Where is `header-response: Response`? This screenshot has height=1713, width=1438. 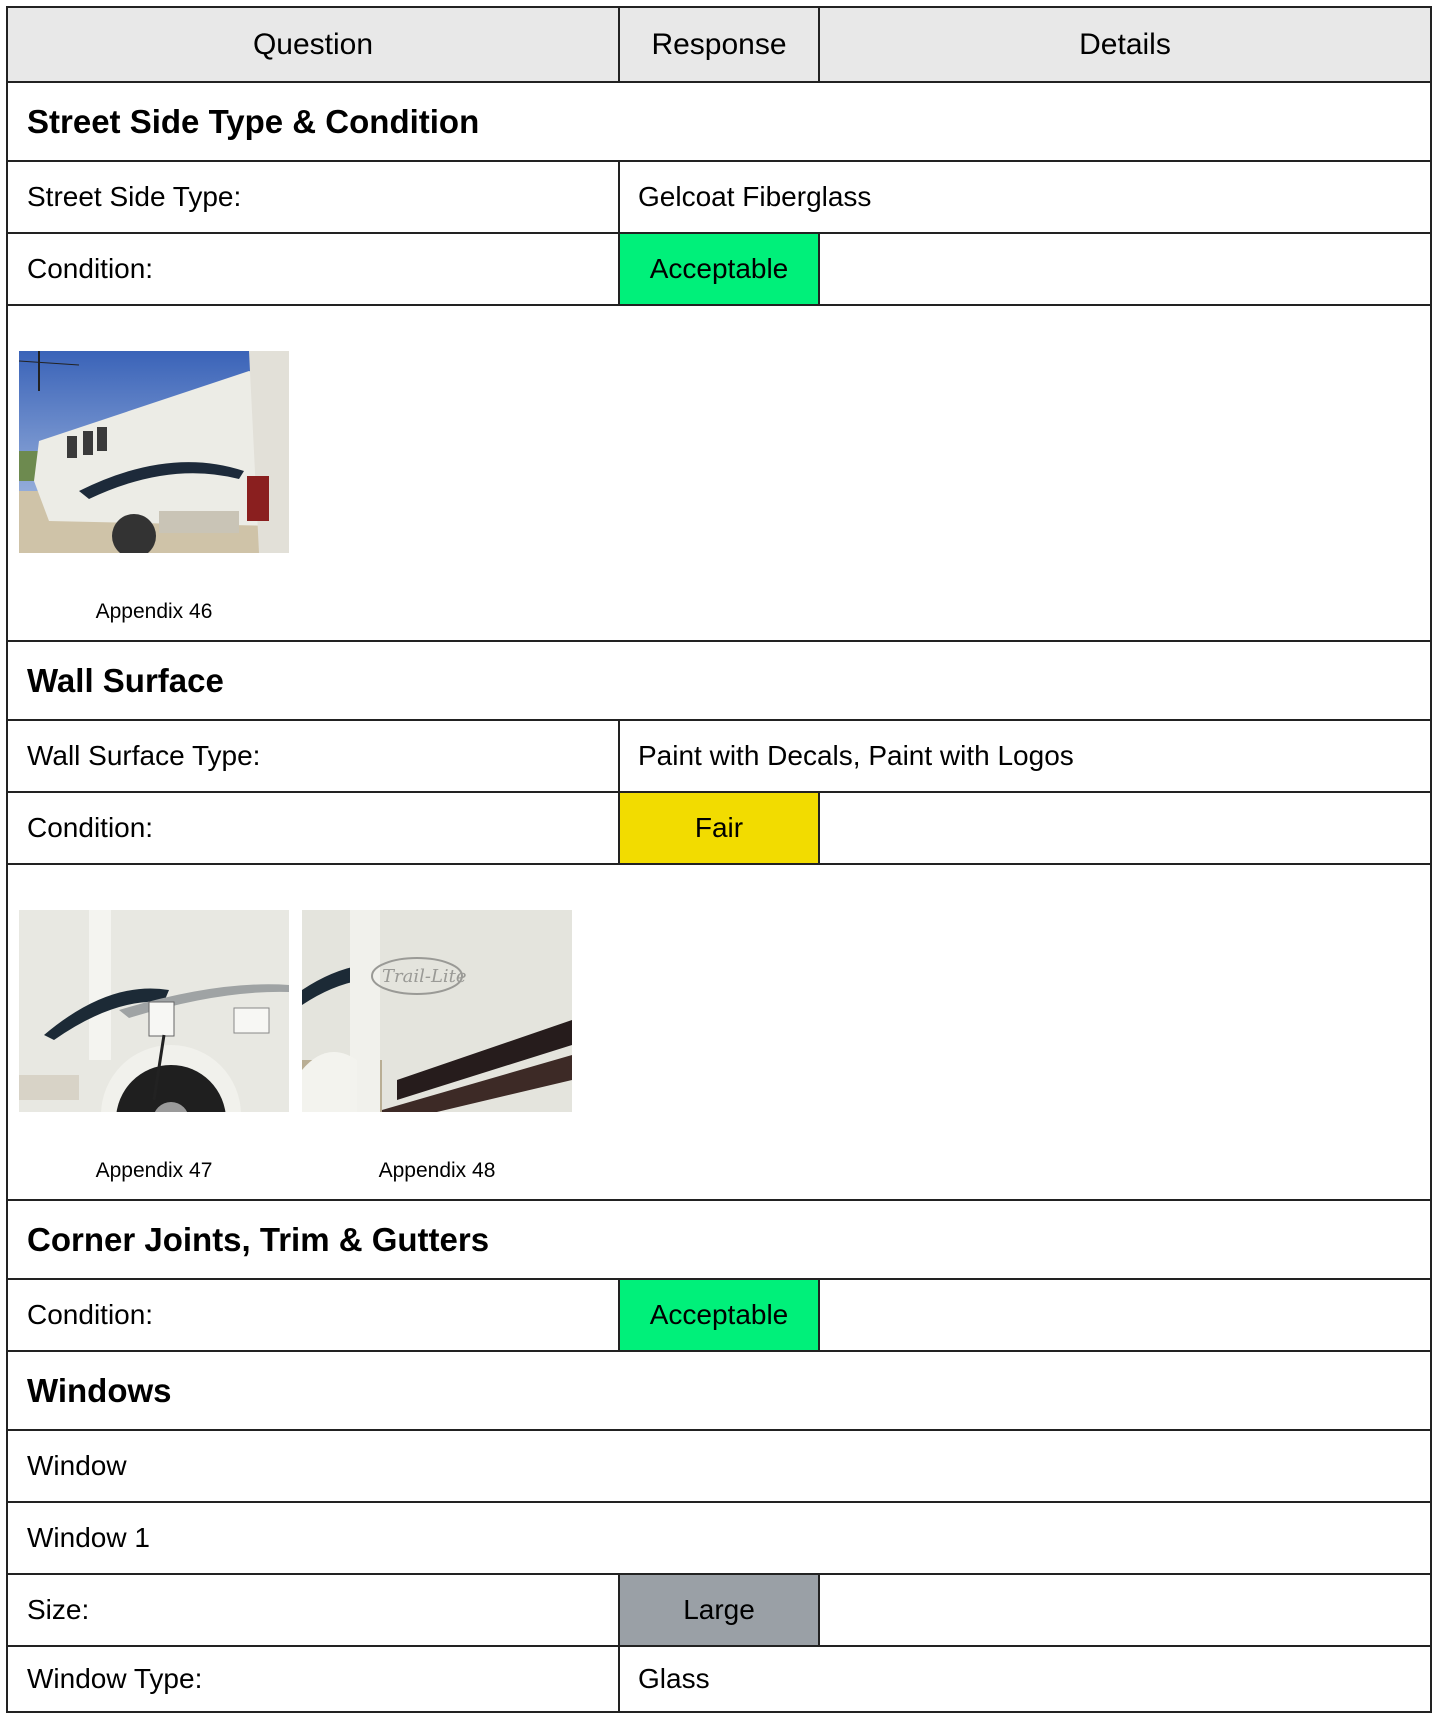 header-response: Response is located at coordinates (720, 44).